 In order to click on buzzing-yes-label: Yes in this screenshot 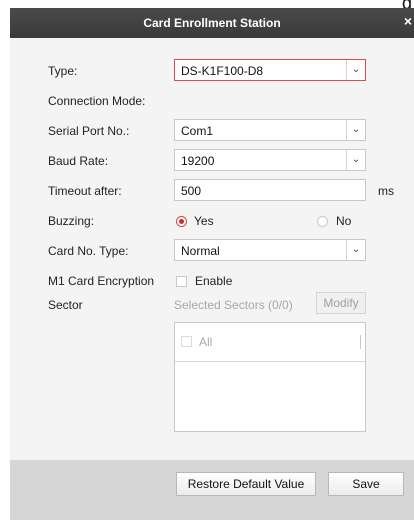, I will do `click(204, 221)`.